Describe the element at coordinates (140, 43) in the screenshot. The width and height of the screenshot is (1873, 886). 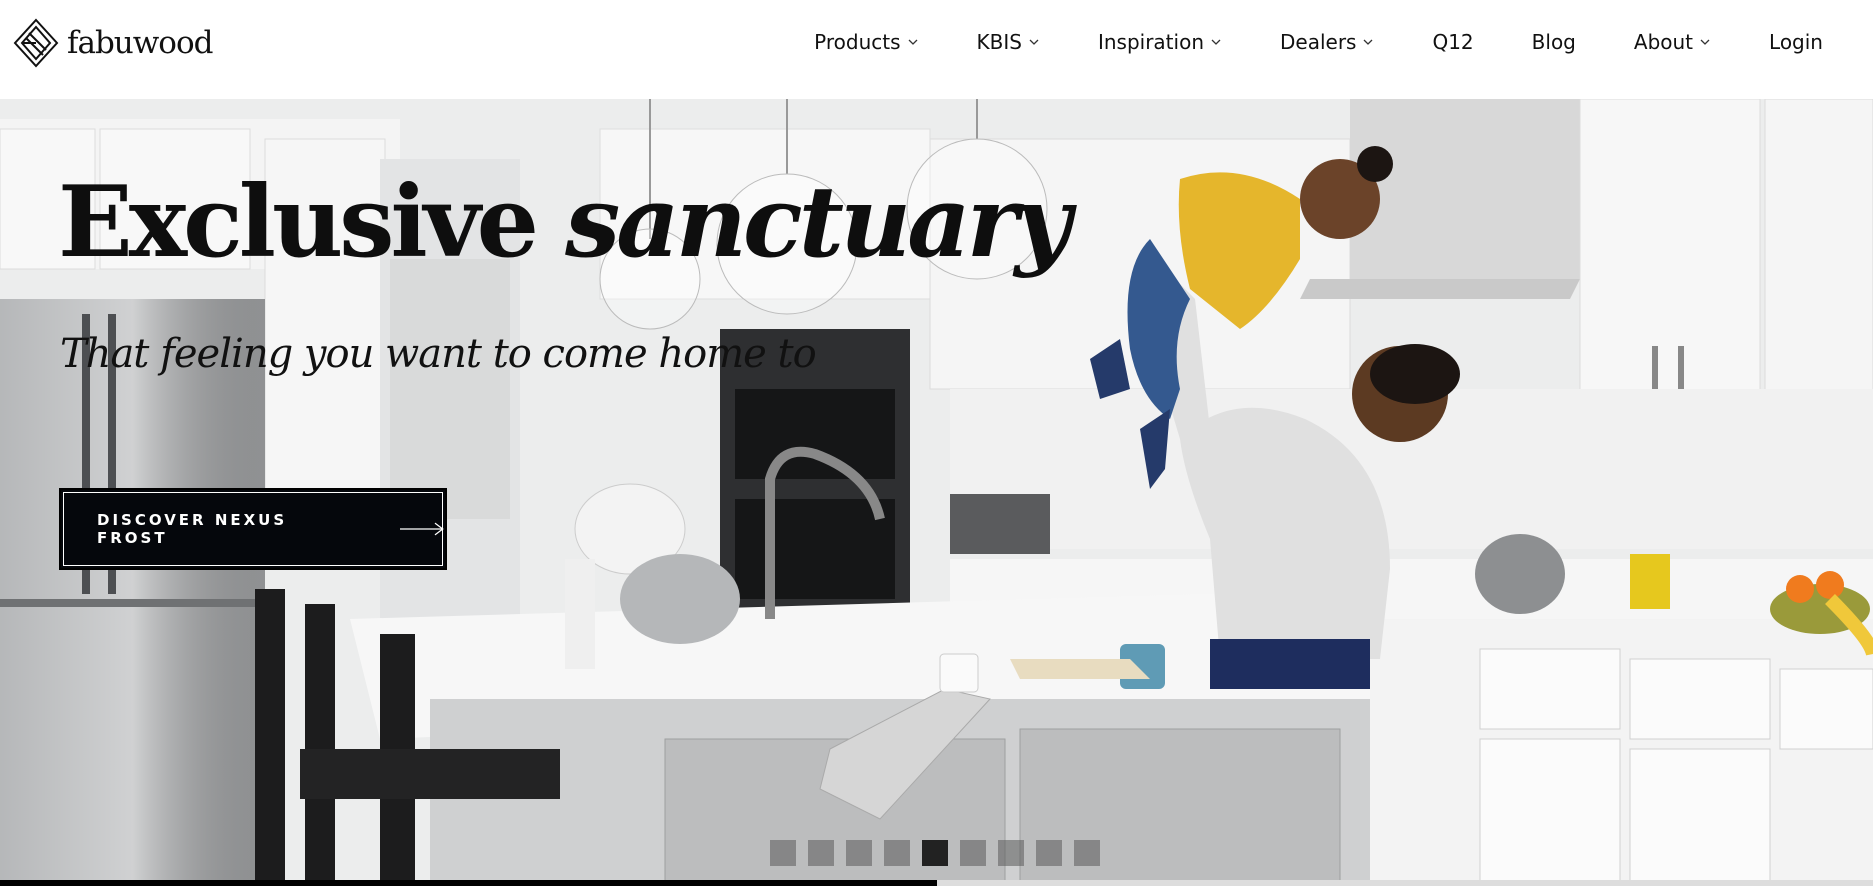
I see `brand-name: fabuwood` at that location.